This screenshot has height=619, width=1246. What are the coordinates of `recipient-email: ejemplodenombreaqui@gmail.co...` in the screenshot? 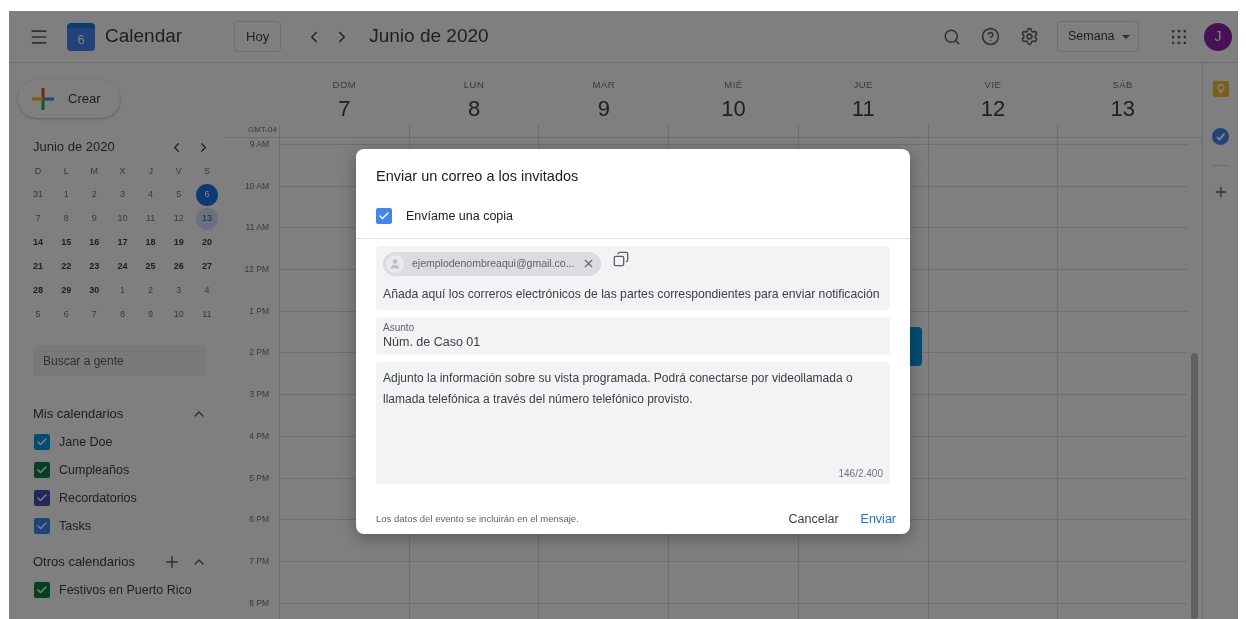 It's located at (493, 263).